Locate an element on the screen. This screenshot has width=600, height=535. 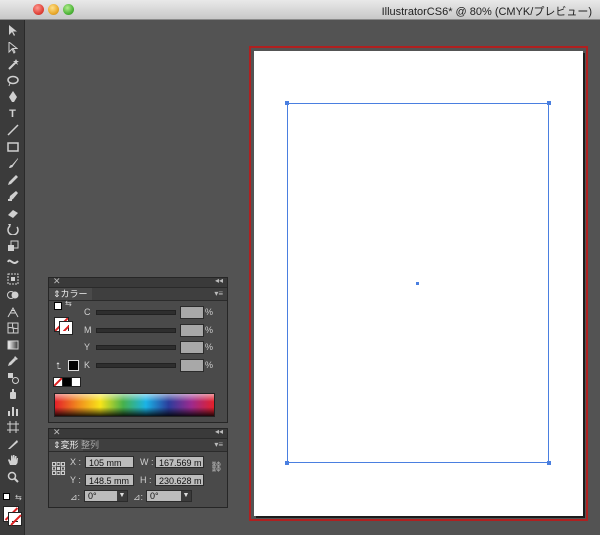
color-spectrum-bar is located at coordinates (134, 405).